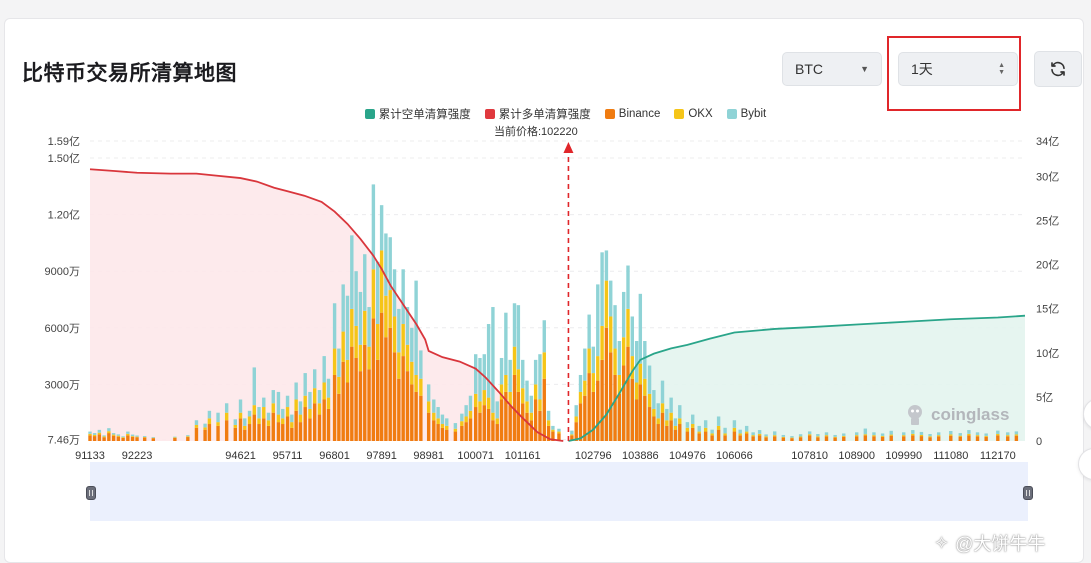  Describe the element at coordinates (1039, 442) in the screenshot. I see `right-axis-tick: 0` at that location.